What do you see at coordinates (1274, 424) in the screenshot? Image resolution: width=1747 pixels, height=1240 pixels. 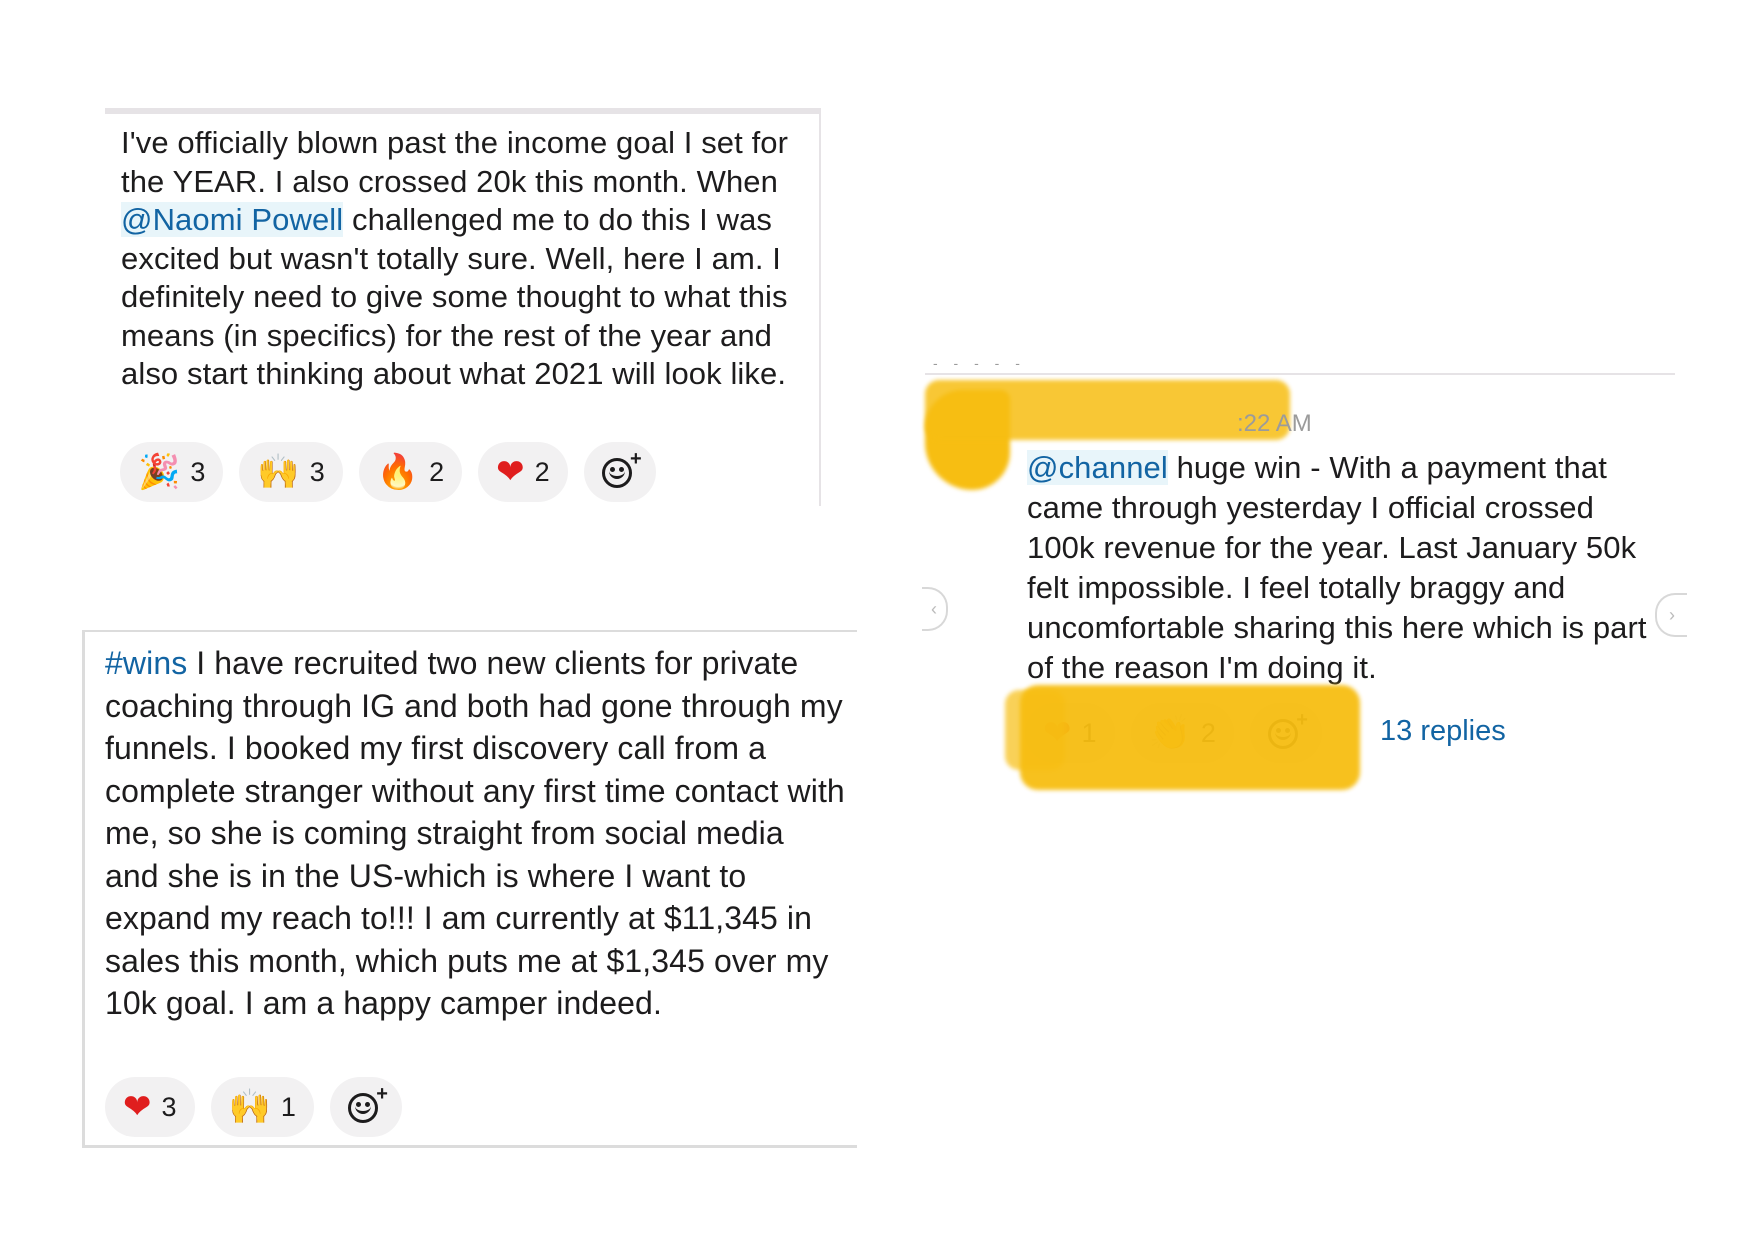 I see `message-timestamp: :22 AM` at bounding box center [1274, 424].